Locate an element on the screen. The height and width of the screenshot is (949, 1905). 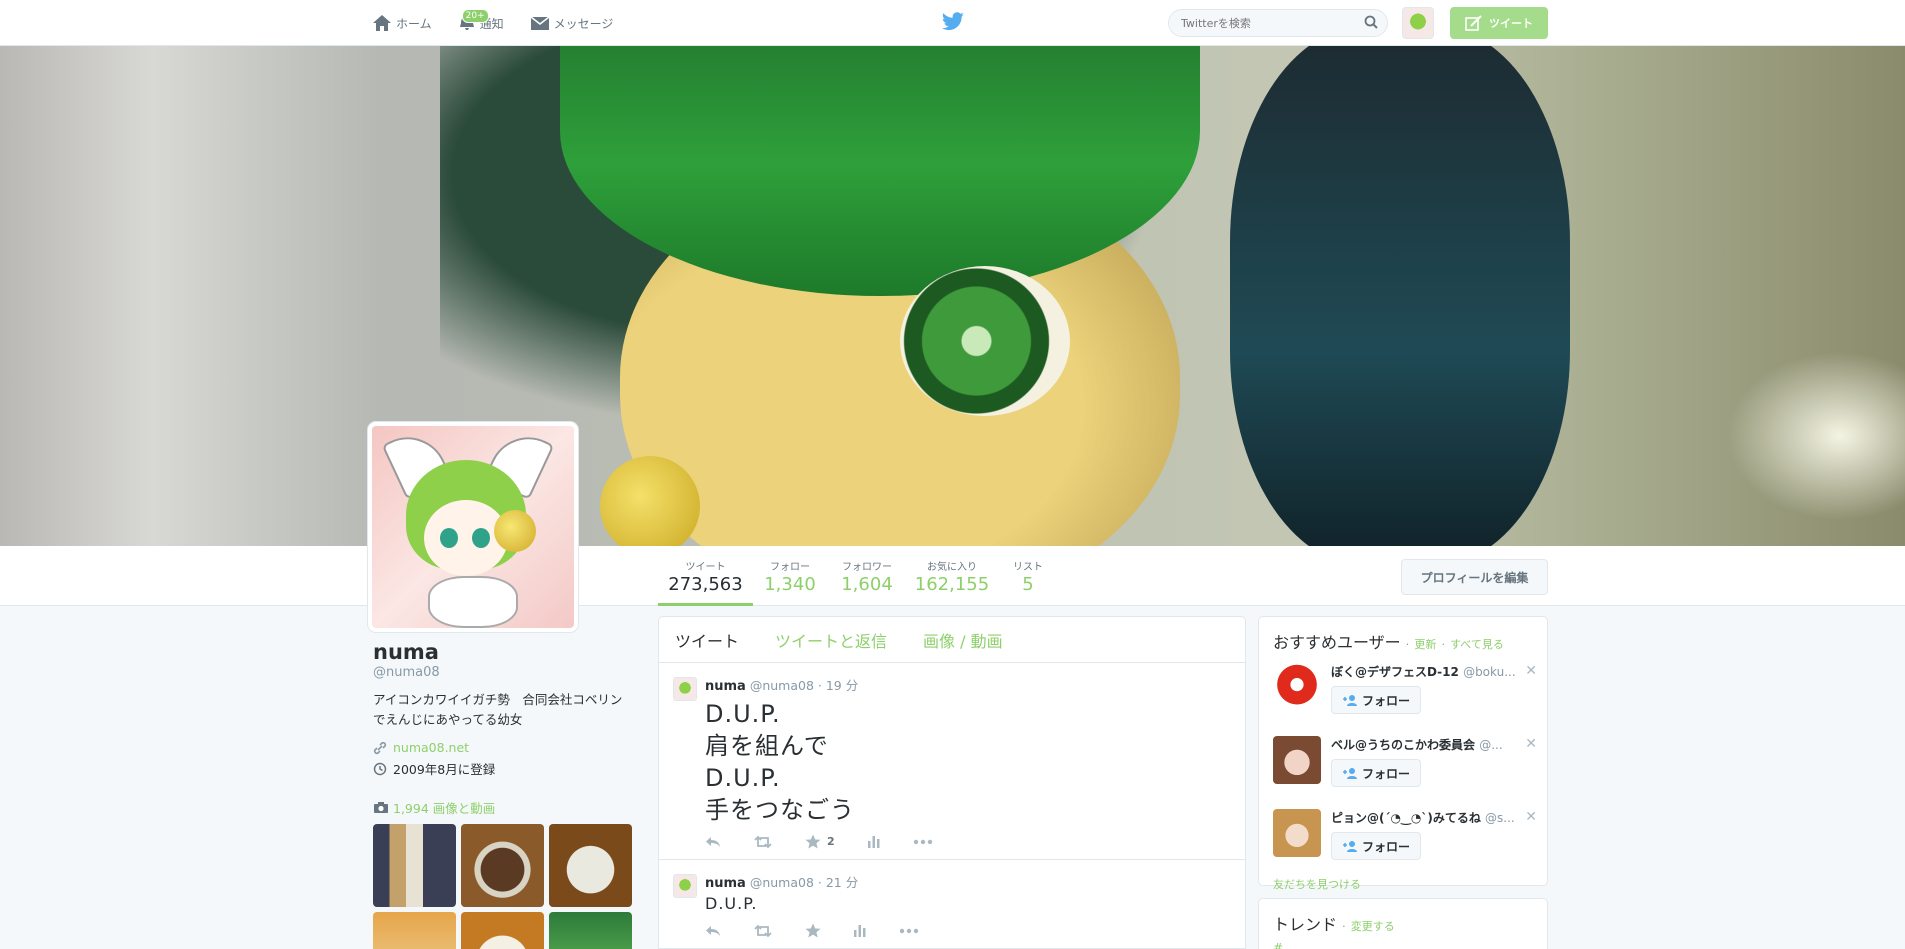
edit-profile-button: プロフィールを編集 is located at coordinates (1474, 577).